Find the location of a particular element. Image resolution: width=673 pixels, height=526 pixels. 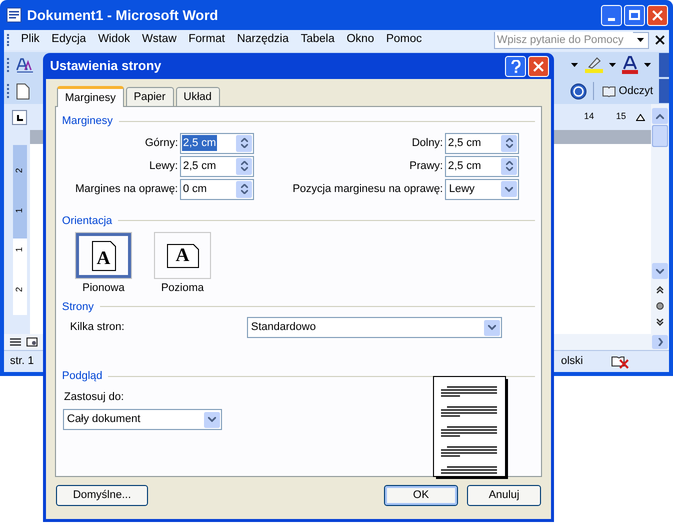

caret-up-icon is located at coordinates (660, 116).